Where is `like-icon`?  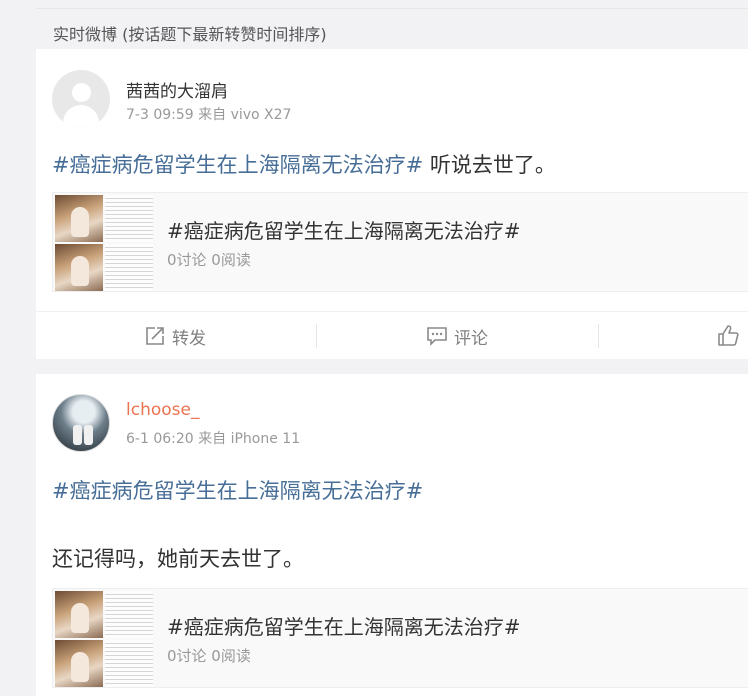
like-icon is located at coordinates (728, 336).